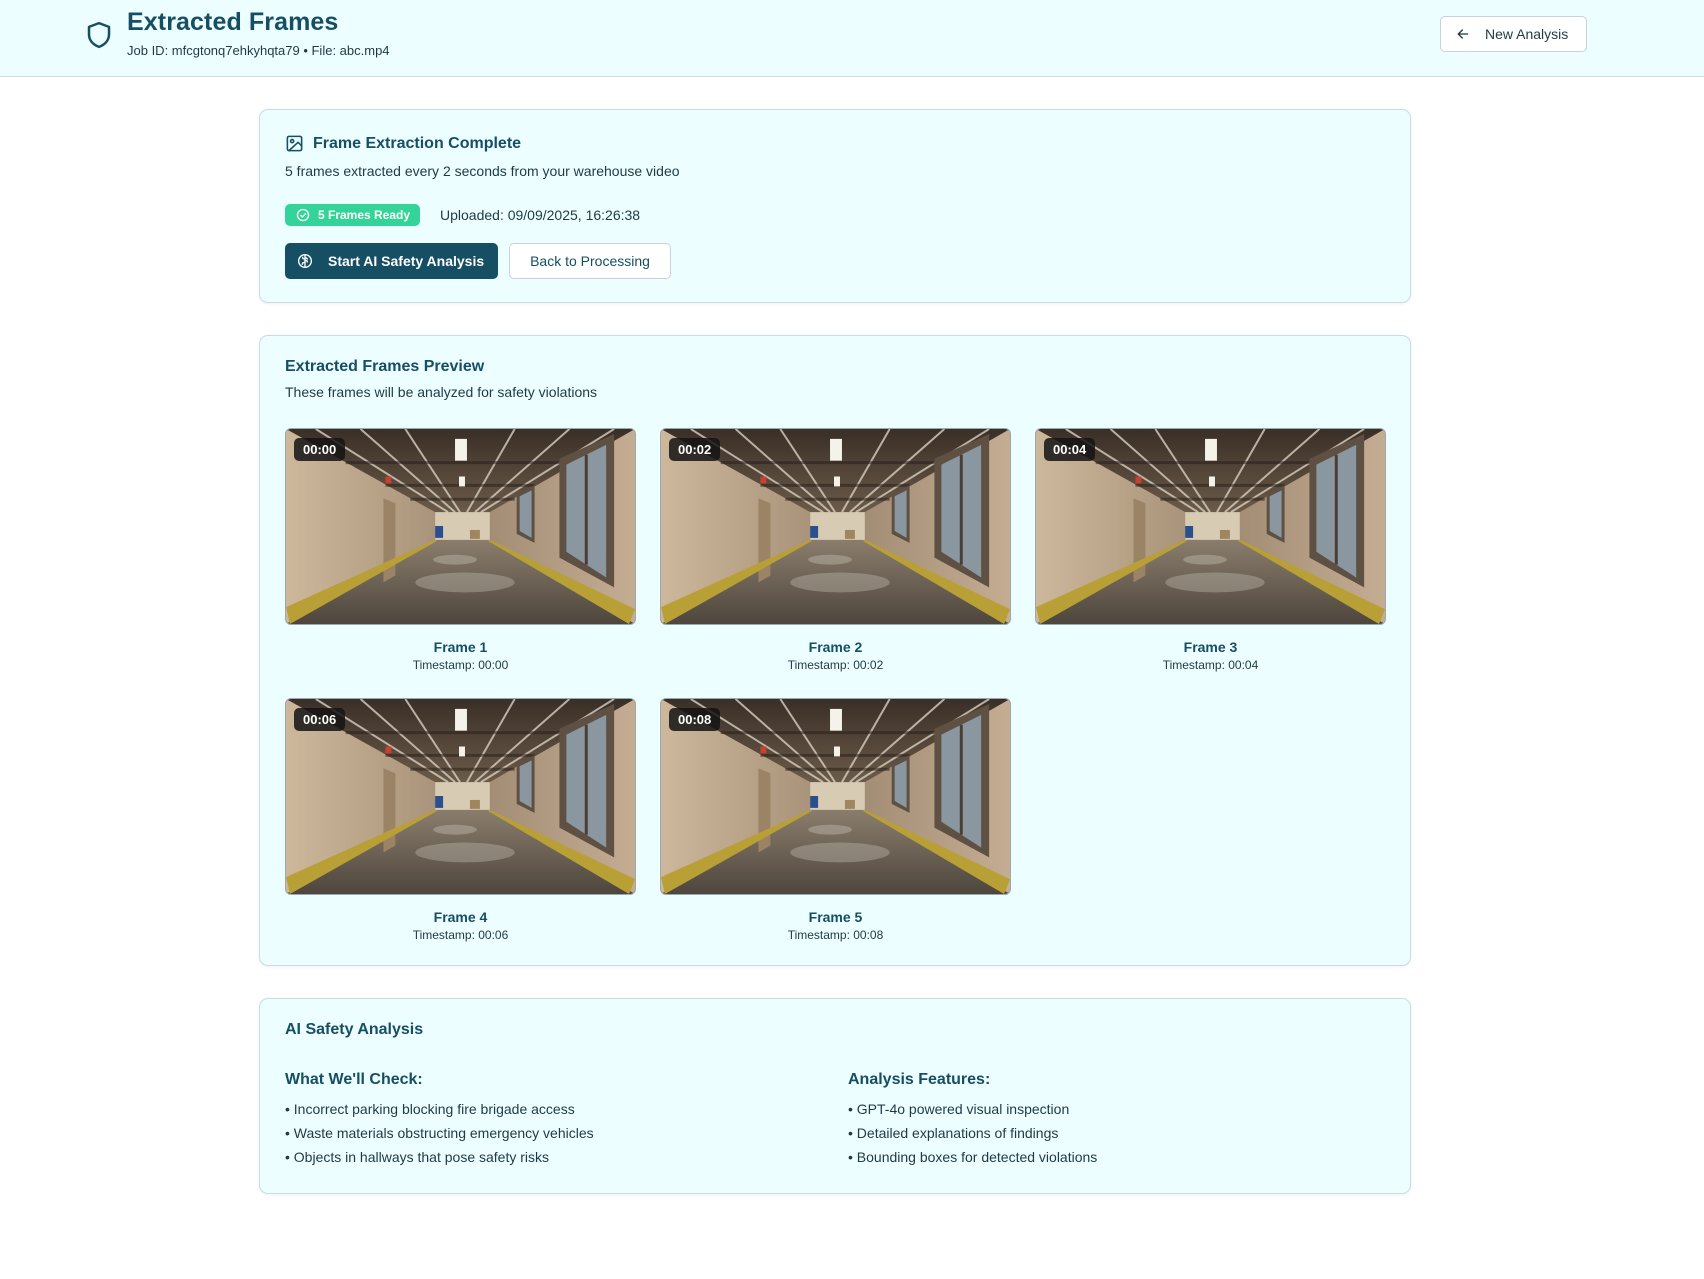 The width and height of the screenshot is (1704, 1279). What do you see at coordinates (417, 143) in the screenshot?
I see `extraction-title: Frame Extraction Complete` at bounding box center [417, 143].